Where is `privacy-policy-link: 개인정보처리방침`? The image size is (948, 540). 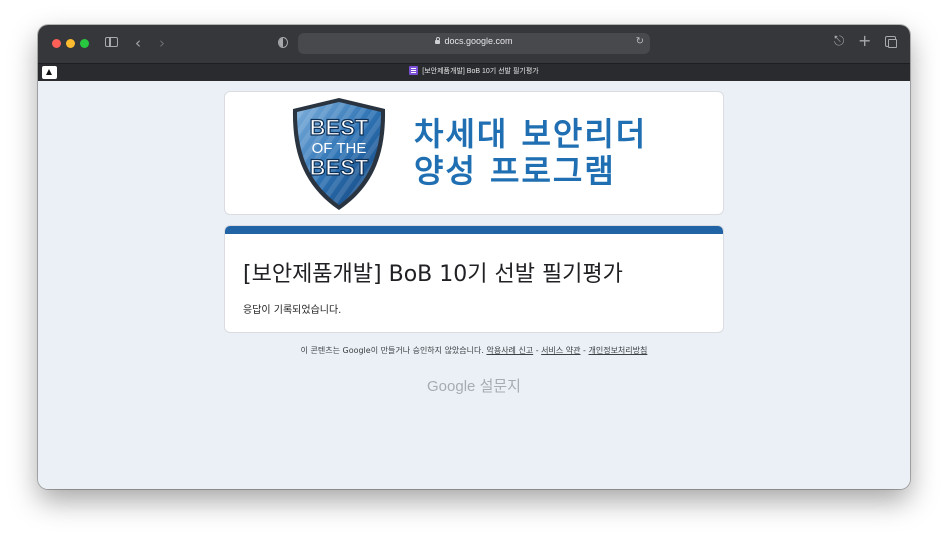 privacy-policy-link: 개인정보처리방침 is located at coordinates (617, 350).